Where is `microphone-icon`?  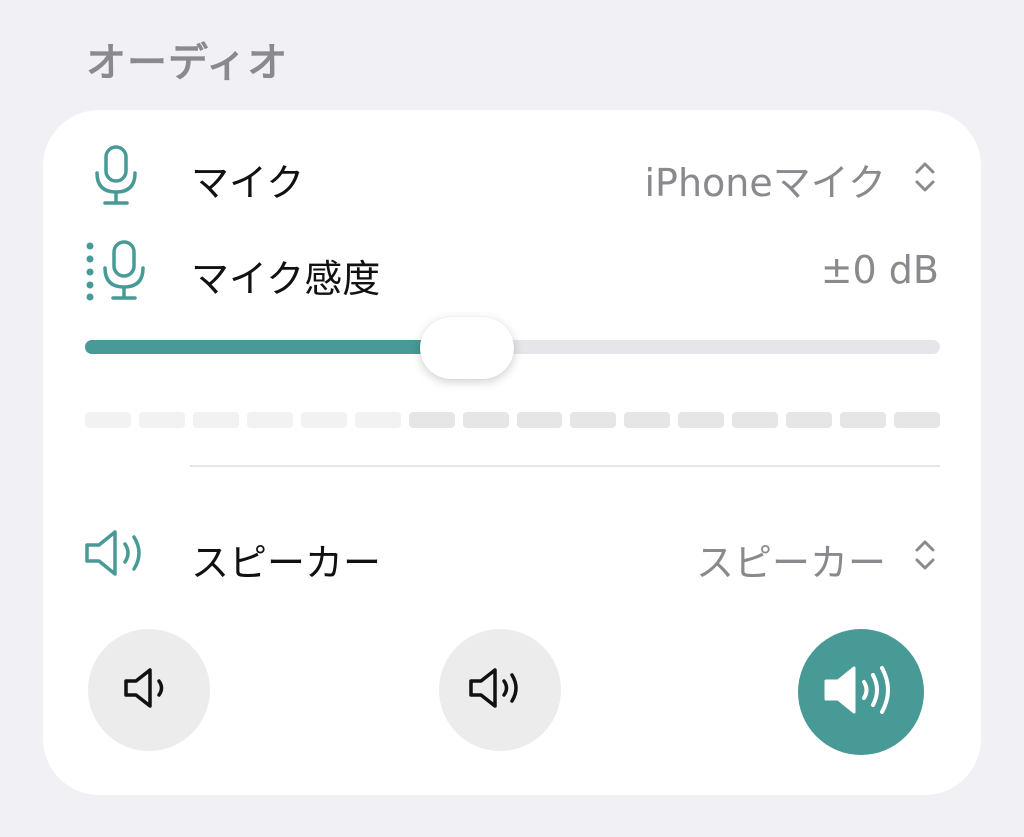
microphone-icon is located at coordinates (116, 178).